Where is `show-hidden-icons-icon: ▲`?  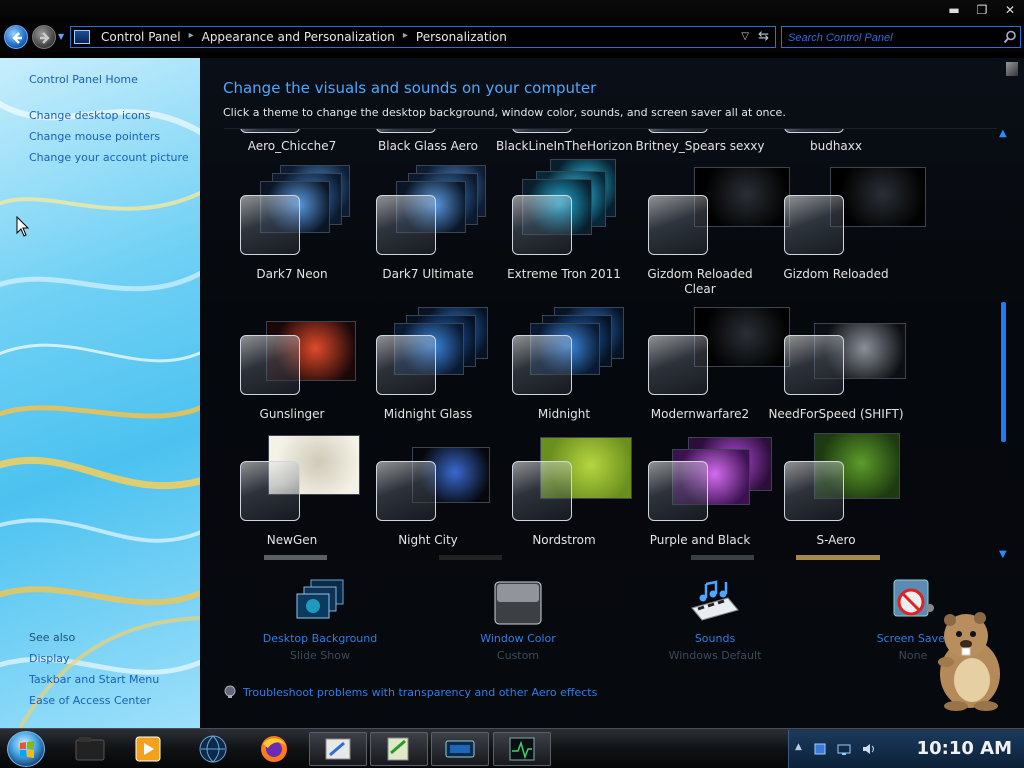
show-hidden-icons-icon: ▲ is located at coordinates (802, 749).